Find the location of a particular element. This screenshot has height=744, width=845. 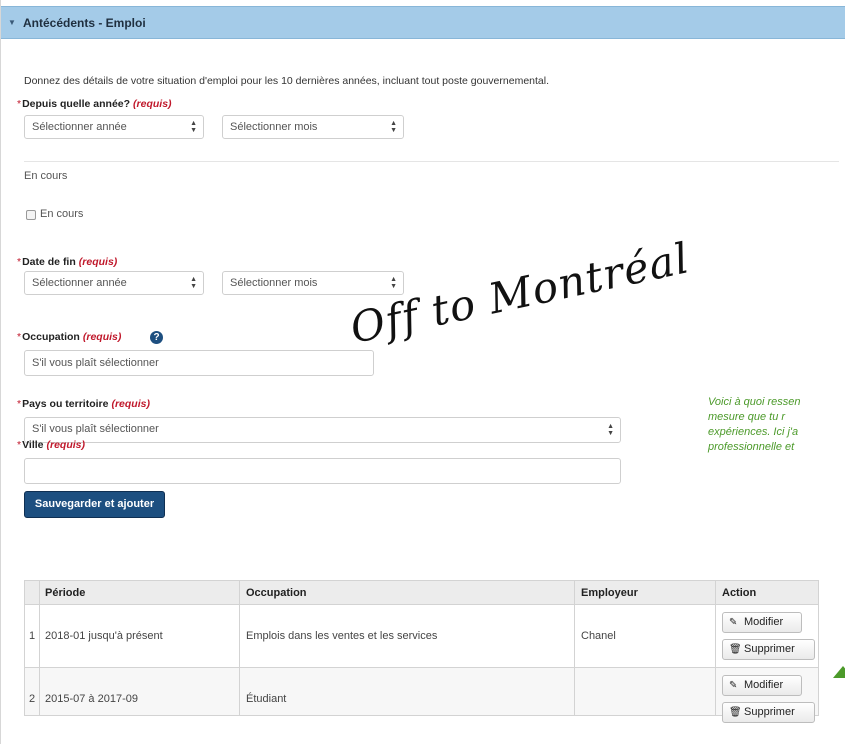

note-line: professionnelle et is located at coordinates (751, 447).